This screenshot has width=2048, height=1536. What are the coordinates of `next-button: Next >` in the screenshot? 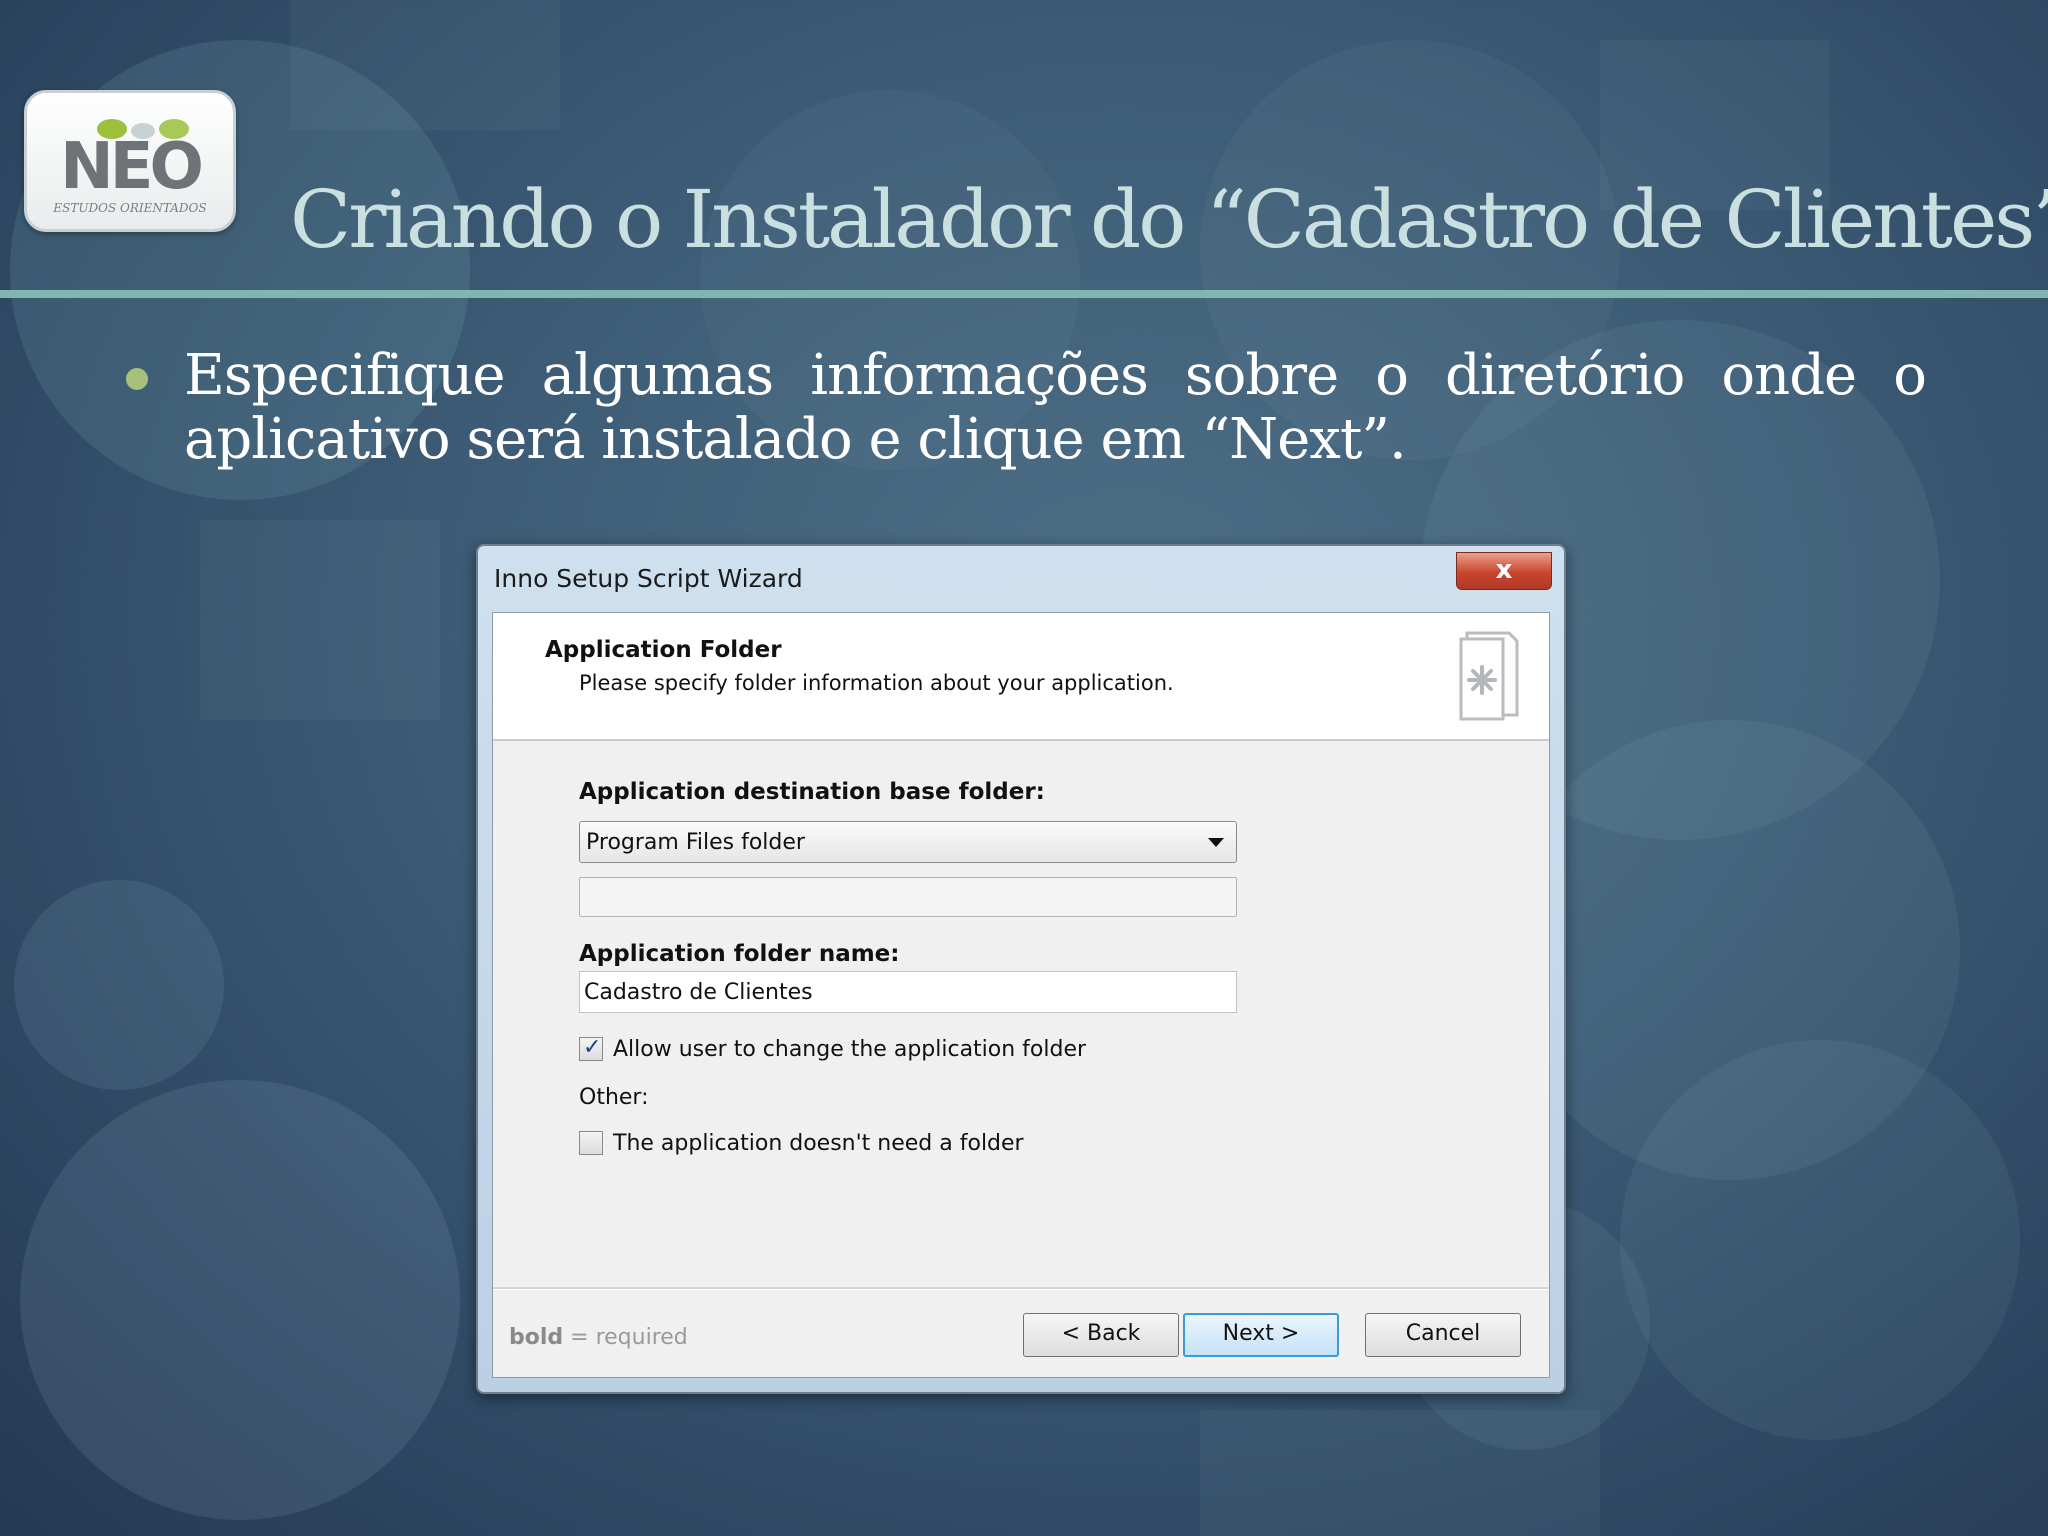 It's located at (1261, 1335).